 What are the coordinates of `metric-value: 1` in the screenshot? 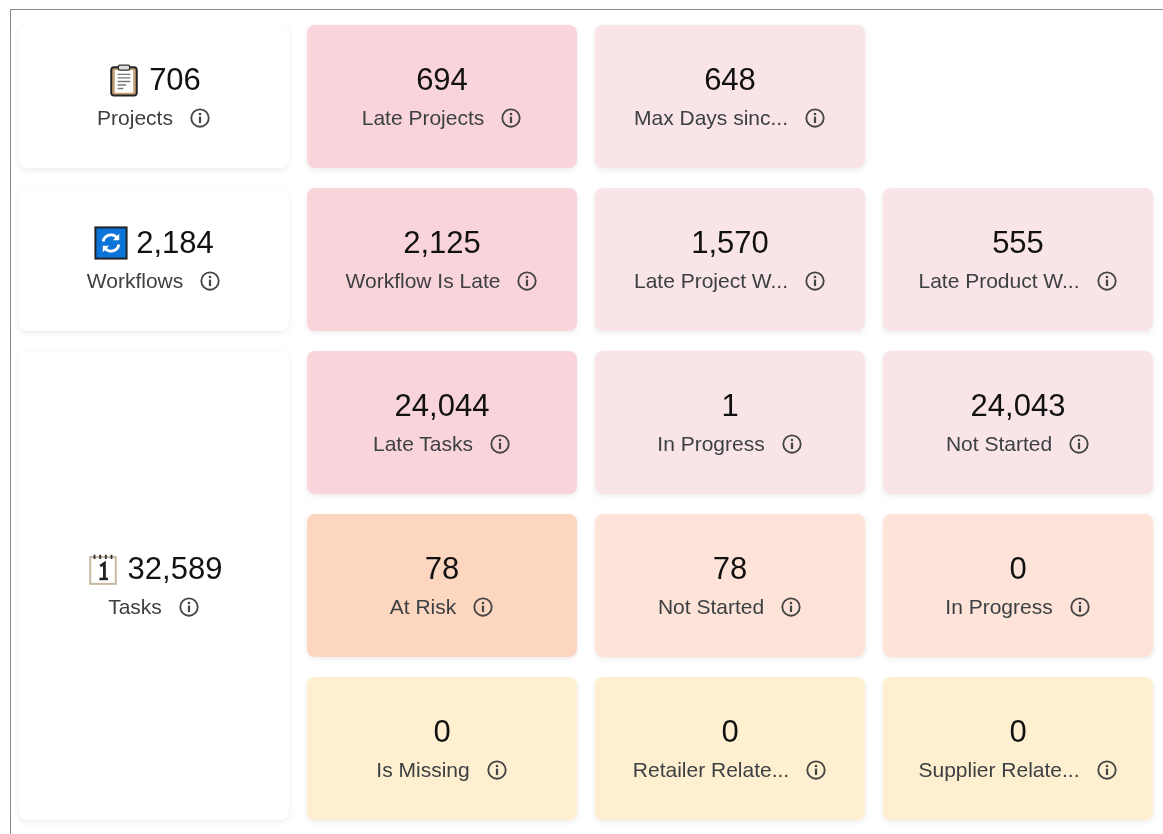 It's located at (730, 405).